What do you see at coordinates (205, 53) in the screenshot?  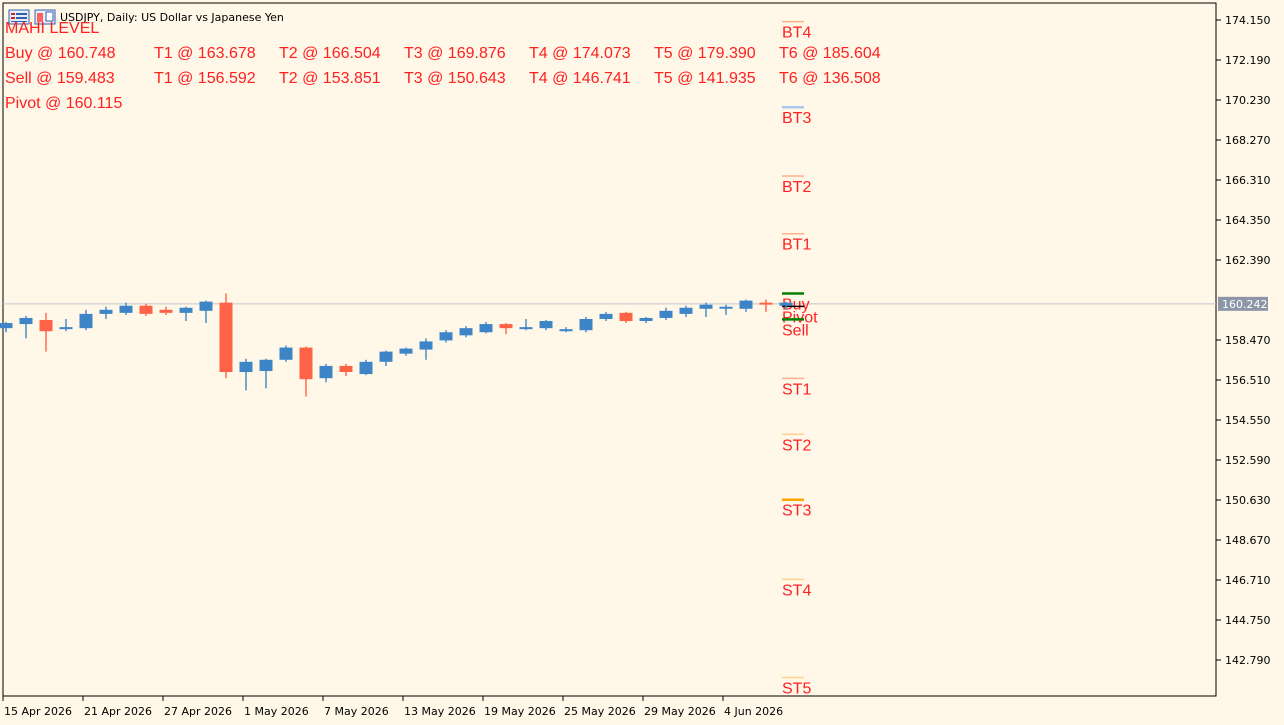 I see `level-value-text: T1 @ 163.678` at bounding box center [205, 53].